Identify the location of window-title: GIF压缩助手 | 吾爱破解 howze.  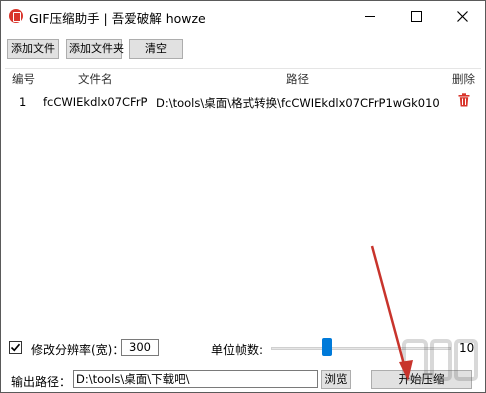
(117, 18).